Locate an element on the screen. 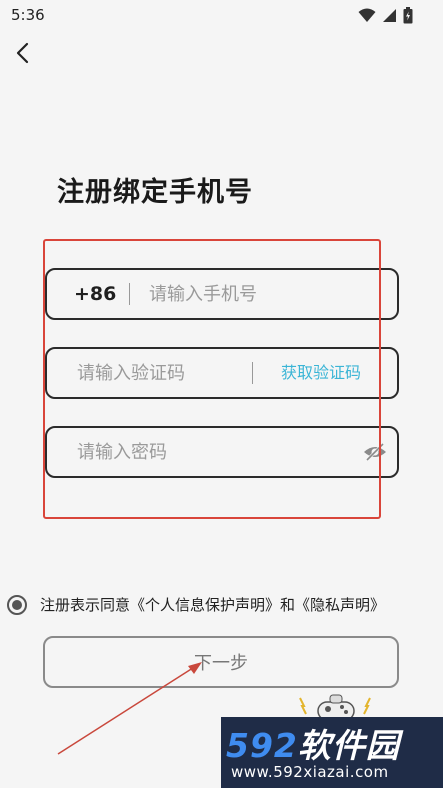  status-time: 5:36 is located at coordinates (28, 15).